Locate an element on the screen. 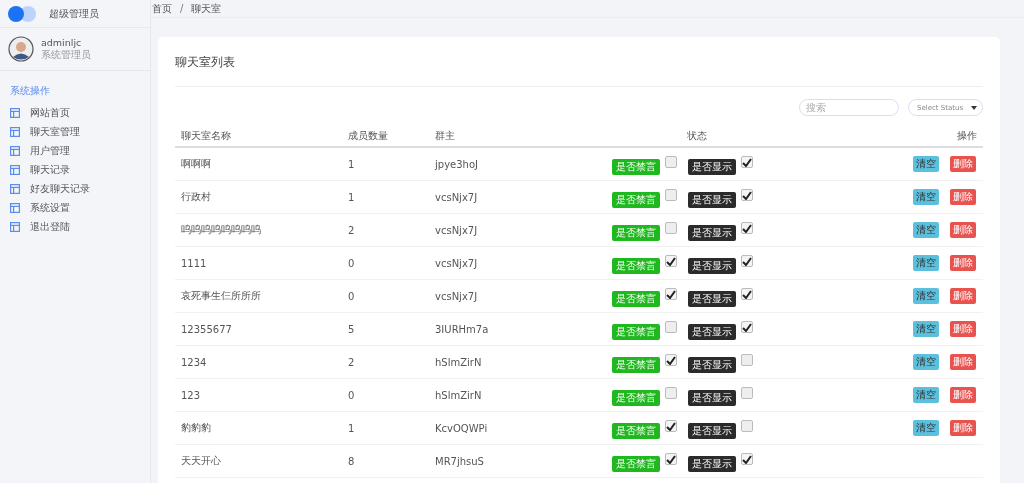  table-cell: 12355677 is located at coordinates (258, 329).